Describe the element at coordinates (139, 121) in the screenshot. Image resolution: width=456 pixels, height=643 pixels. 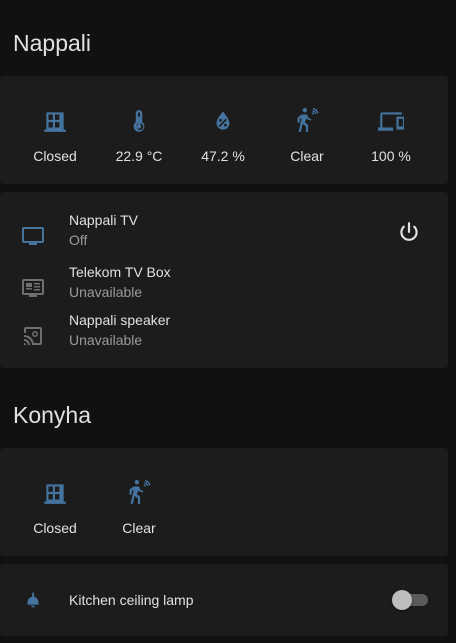
I see `thermometer-icon` at that location.